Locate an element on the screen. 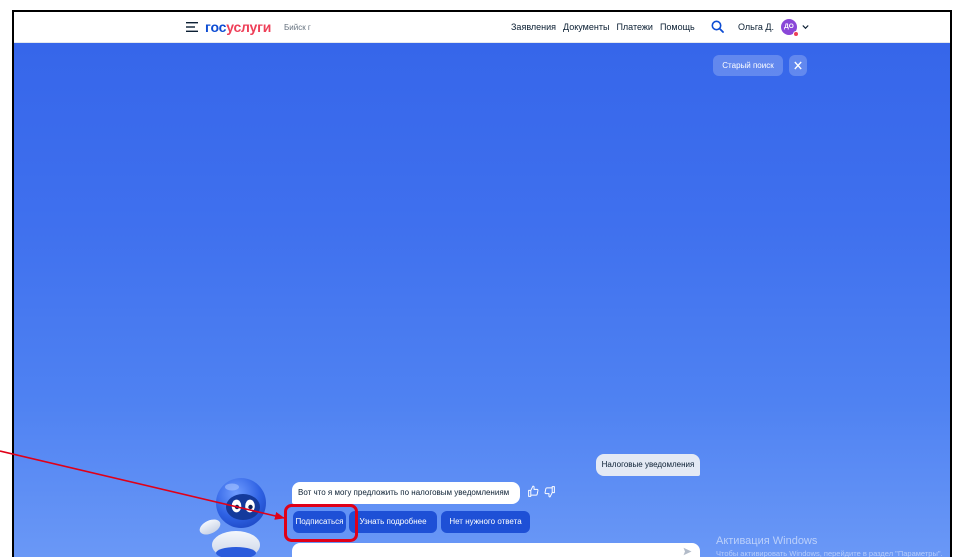 The height and width of the screenshot is (557, 955). quick-reply-subscribe: Подписаться is located at coordinates (319, 522).